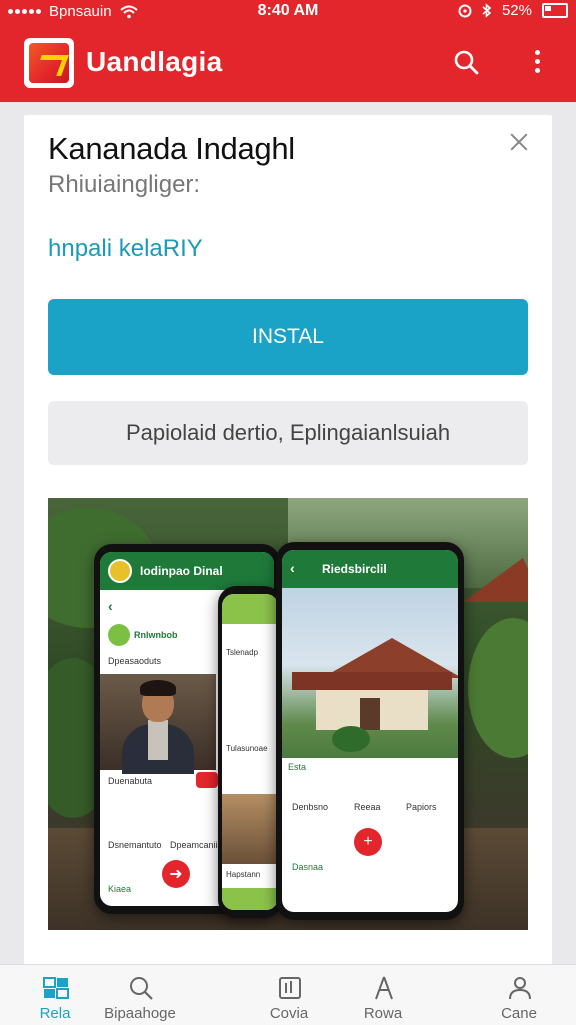  I want to click on like-icon, so click(207, 780).